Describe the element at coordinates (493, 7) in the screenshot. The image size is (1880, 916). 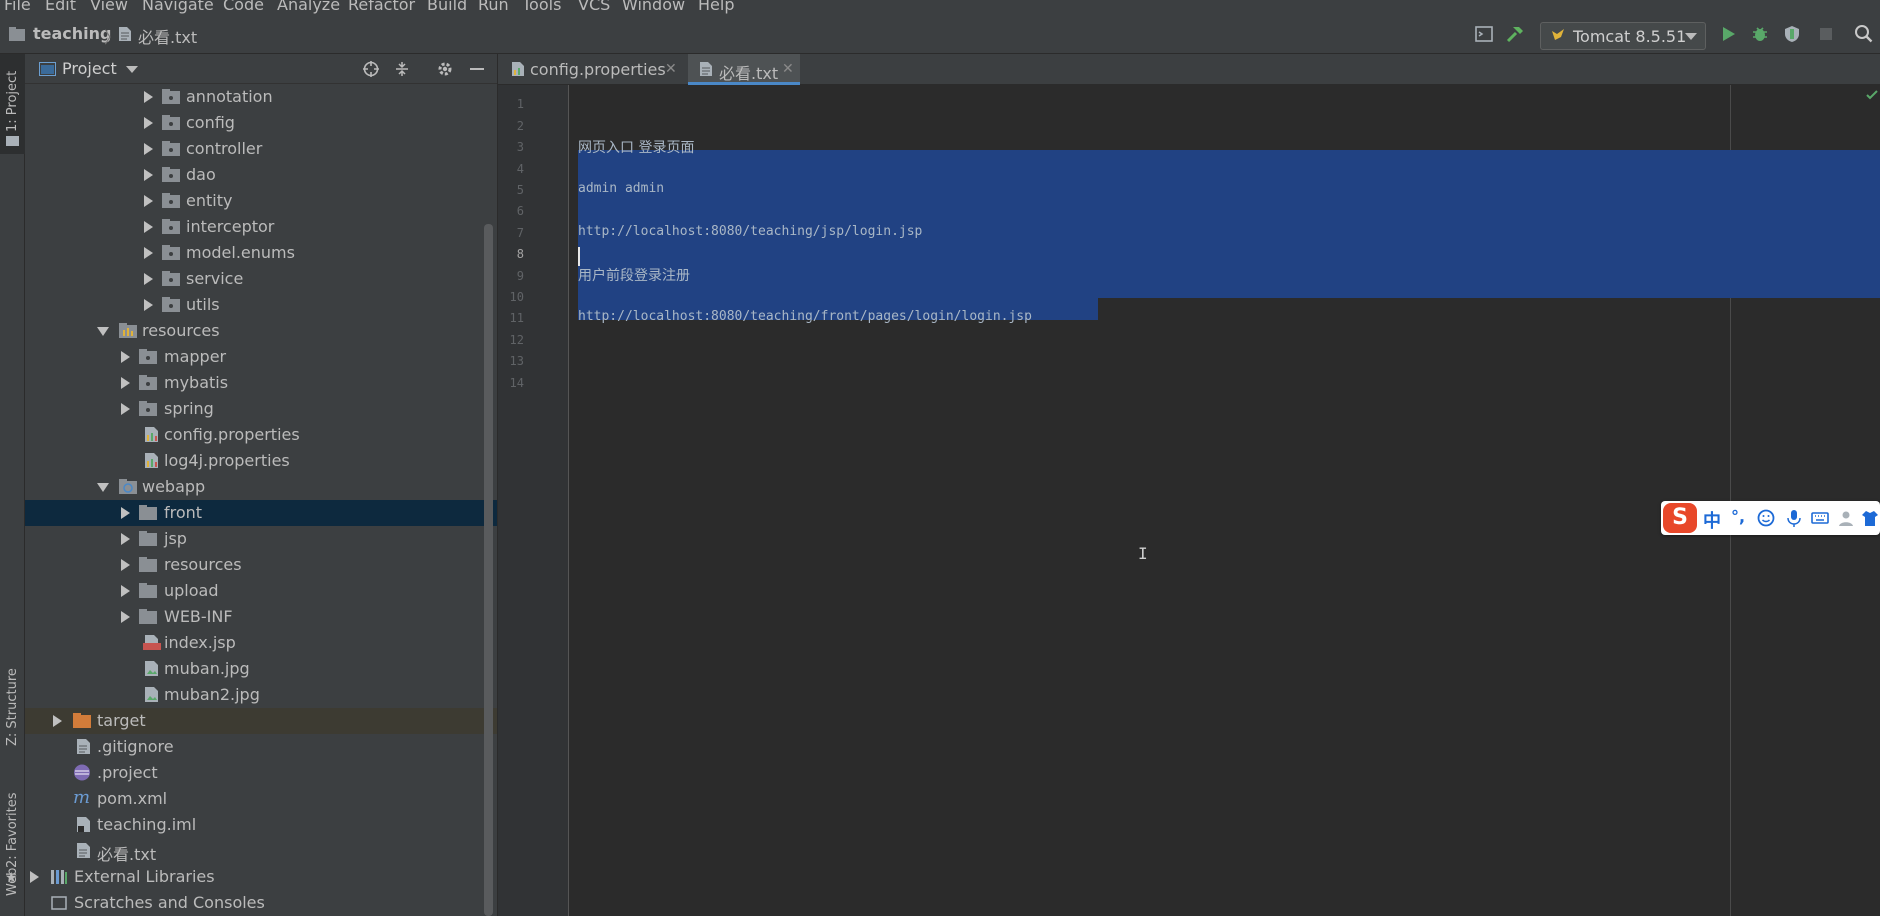
I see `menu-run: Run` at that location.